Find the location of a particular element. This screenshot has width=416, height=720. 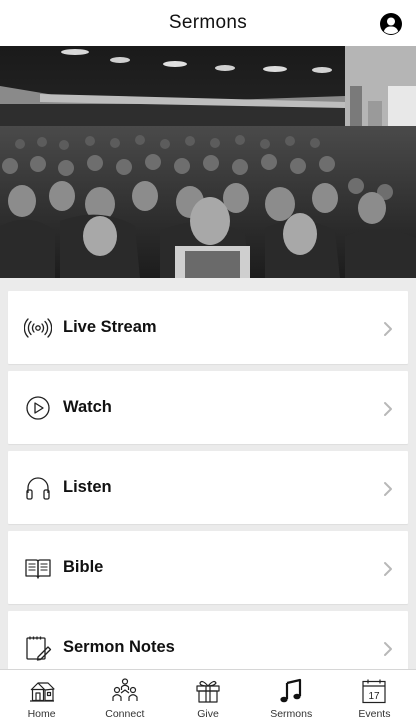

profile-button is located at coordinates (391, 24).